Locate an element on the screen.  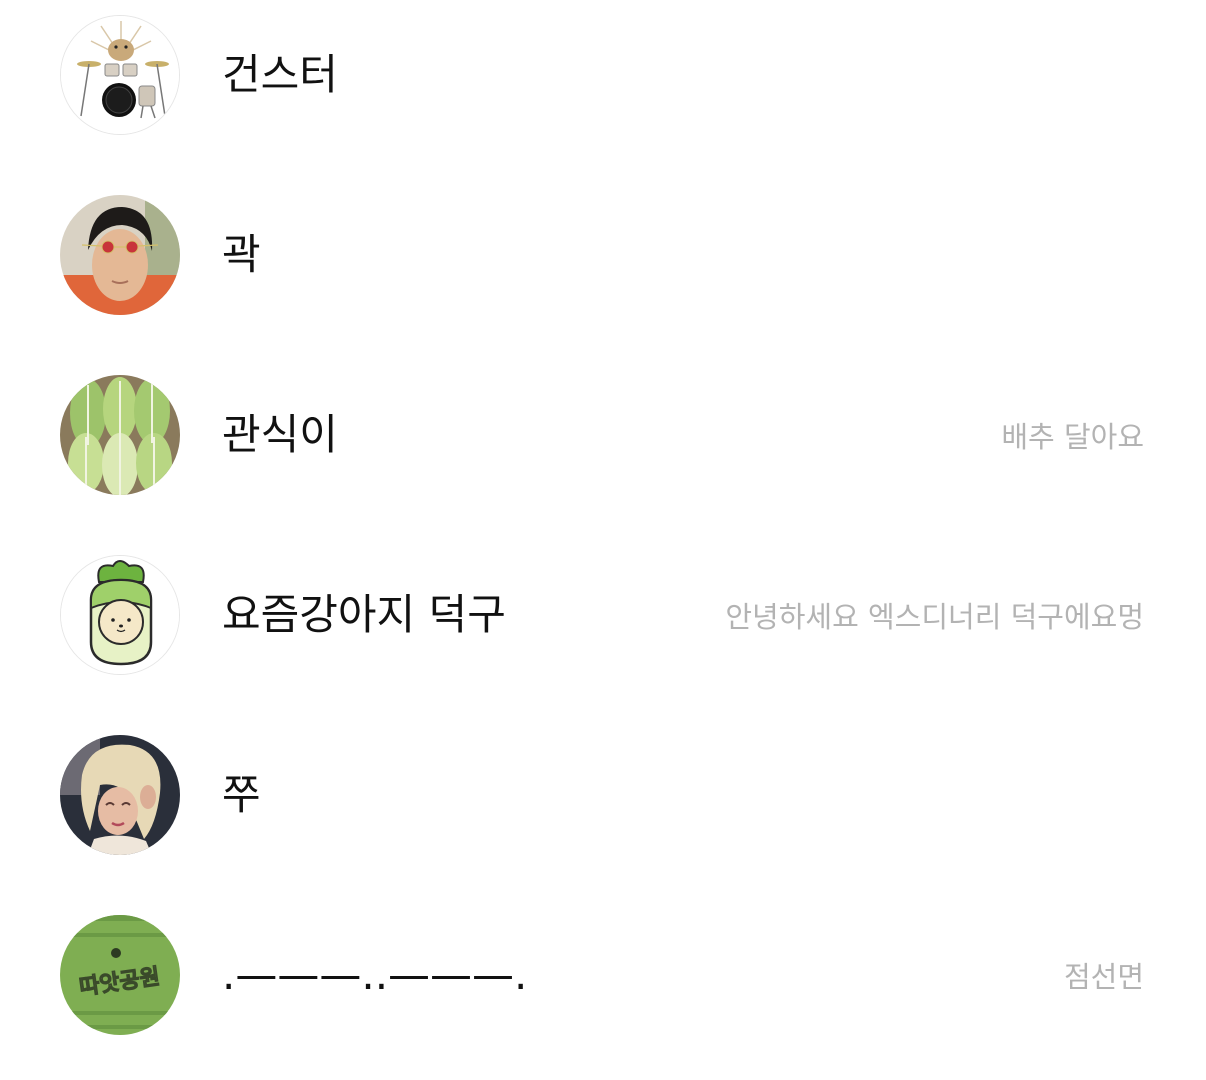
person-selfie-icon is located at coordinates (120, 255).